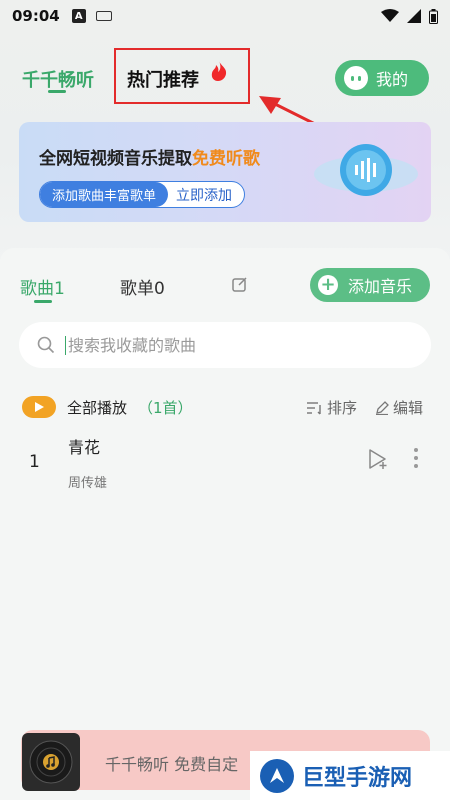 The image size is (450, 800). I want to click on edit-button: 编辑, so click(399, 407).